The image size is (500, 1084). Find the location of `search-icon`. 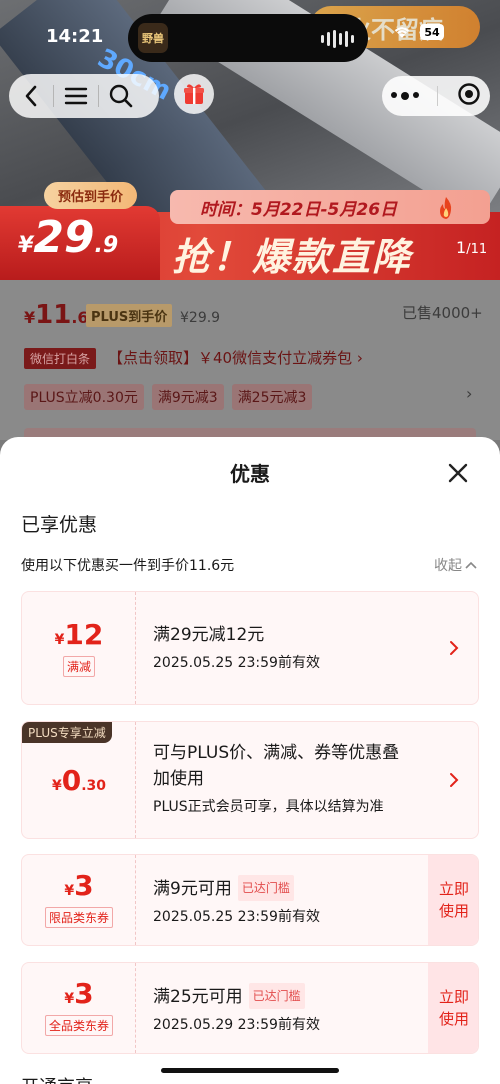

search-icon is located at coordinates (121, 96).